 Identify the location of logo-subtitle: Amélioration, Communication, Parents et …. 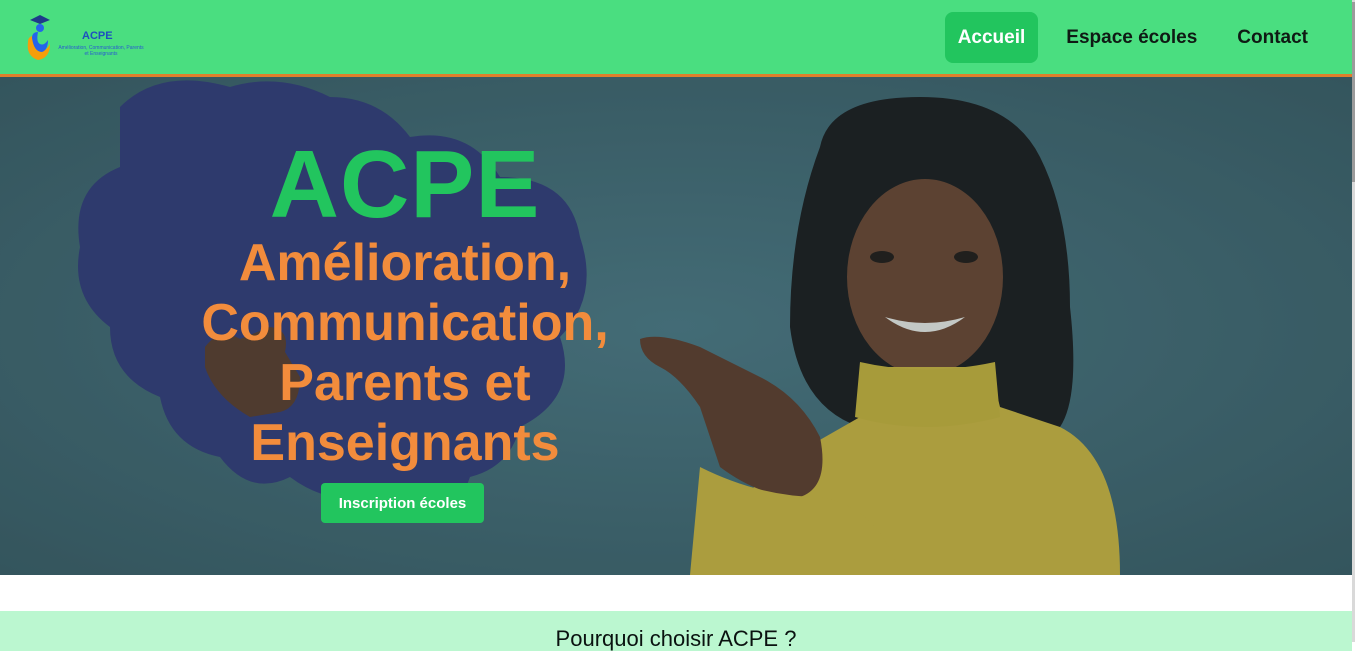
(101, 51).